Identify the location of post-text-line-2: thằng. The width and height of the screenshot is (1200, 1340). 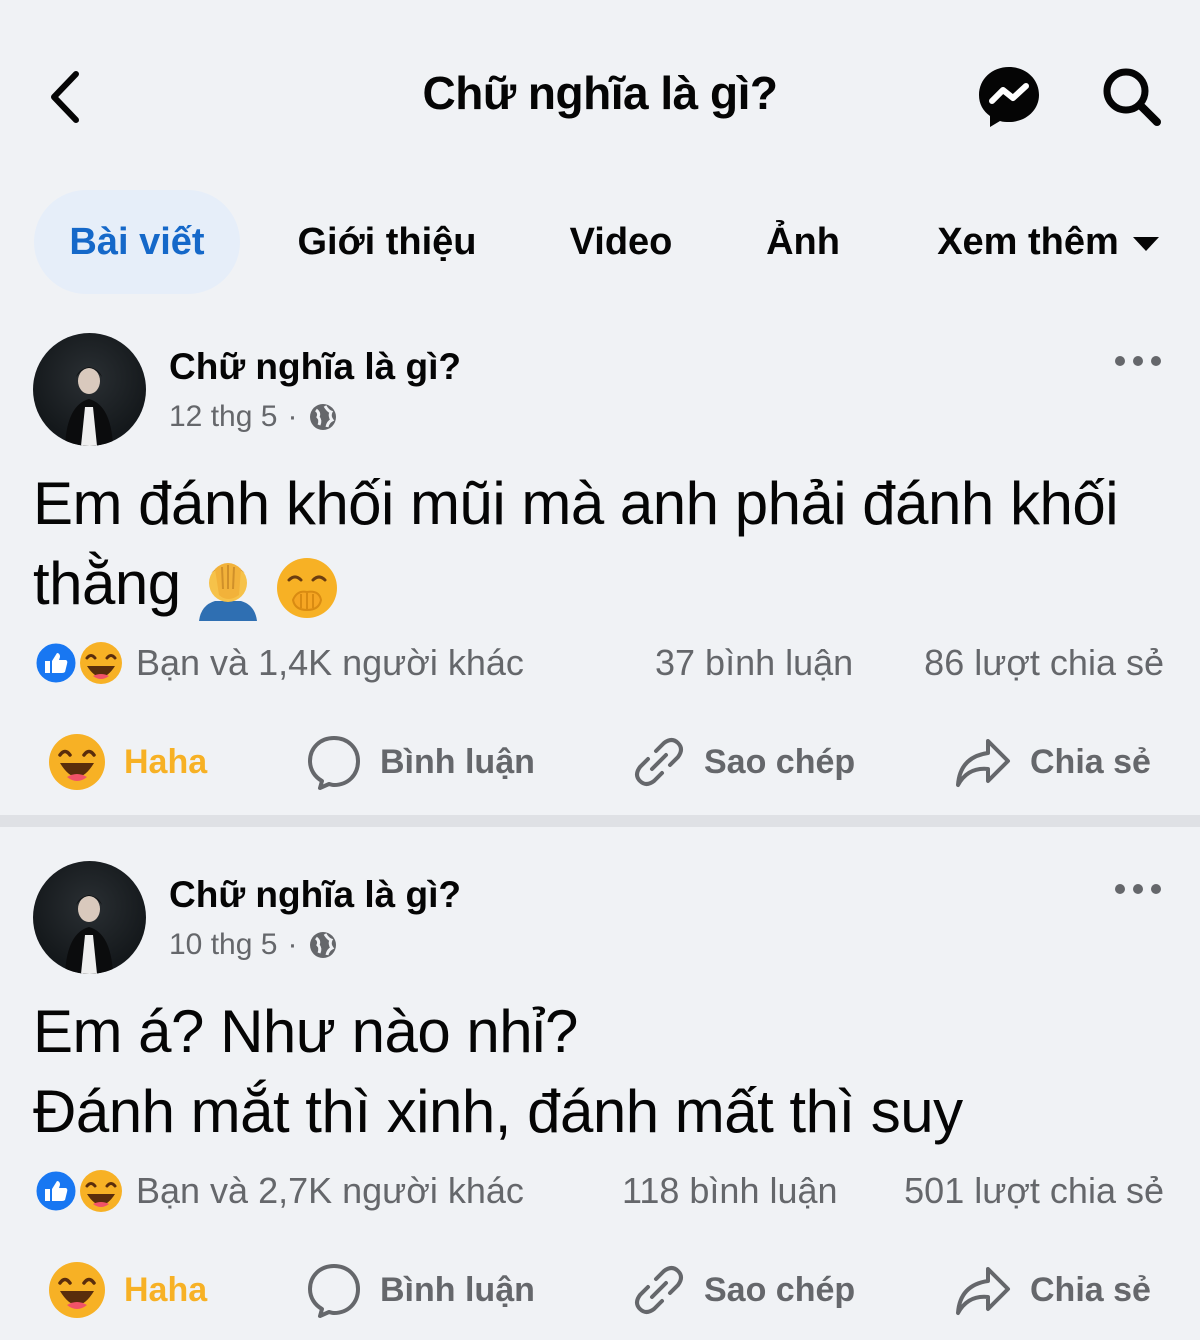
(603, 584).